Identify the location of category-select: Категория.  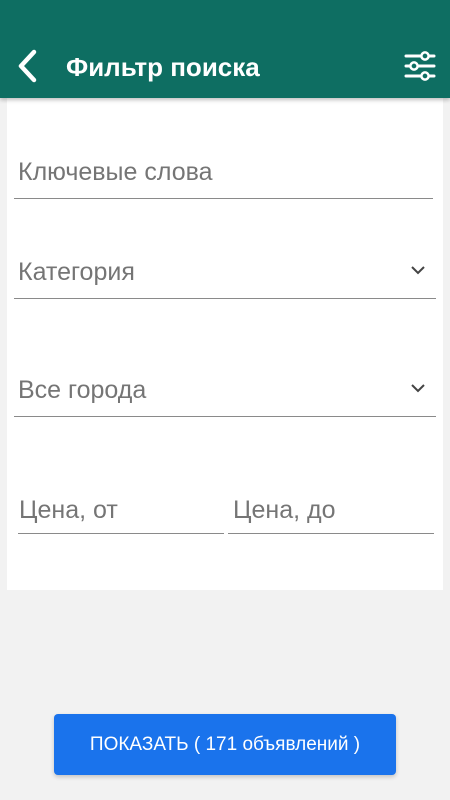
(225, 274).